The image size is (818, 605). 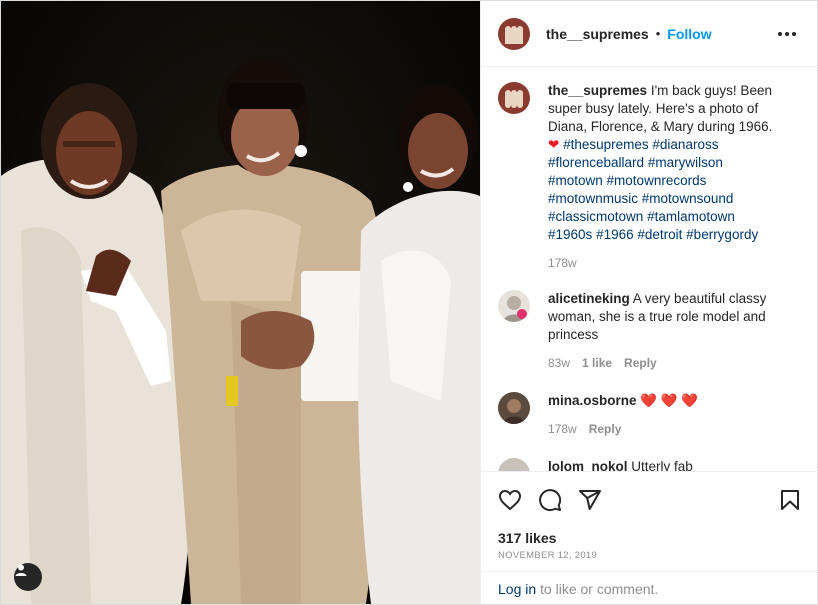 I want to click on post-date: NOVEMBER 12, 2019, so click(x=547, y=555).